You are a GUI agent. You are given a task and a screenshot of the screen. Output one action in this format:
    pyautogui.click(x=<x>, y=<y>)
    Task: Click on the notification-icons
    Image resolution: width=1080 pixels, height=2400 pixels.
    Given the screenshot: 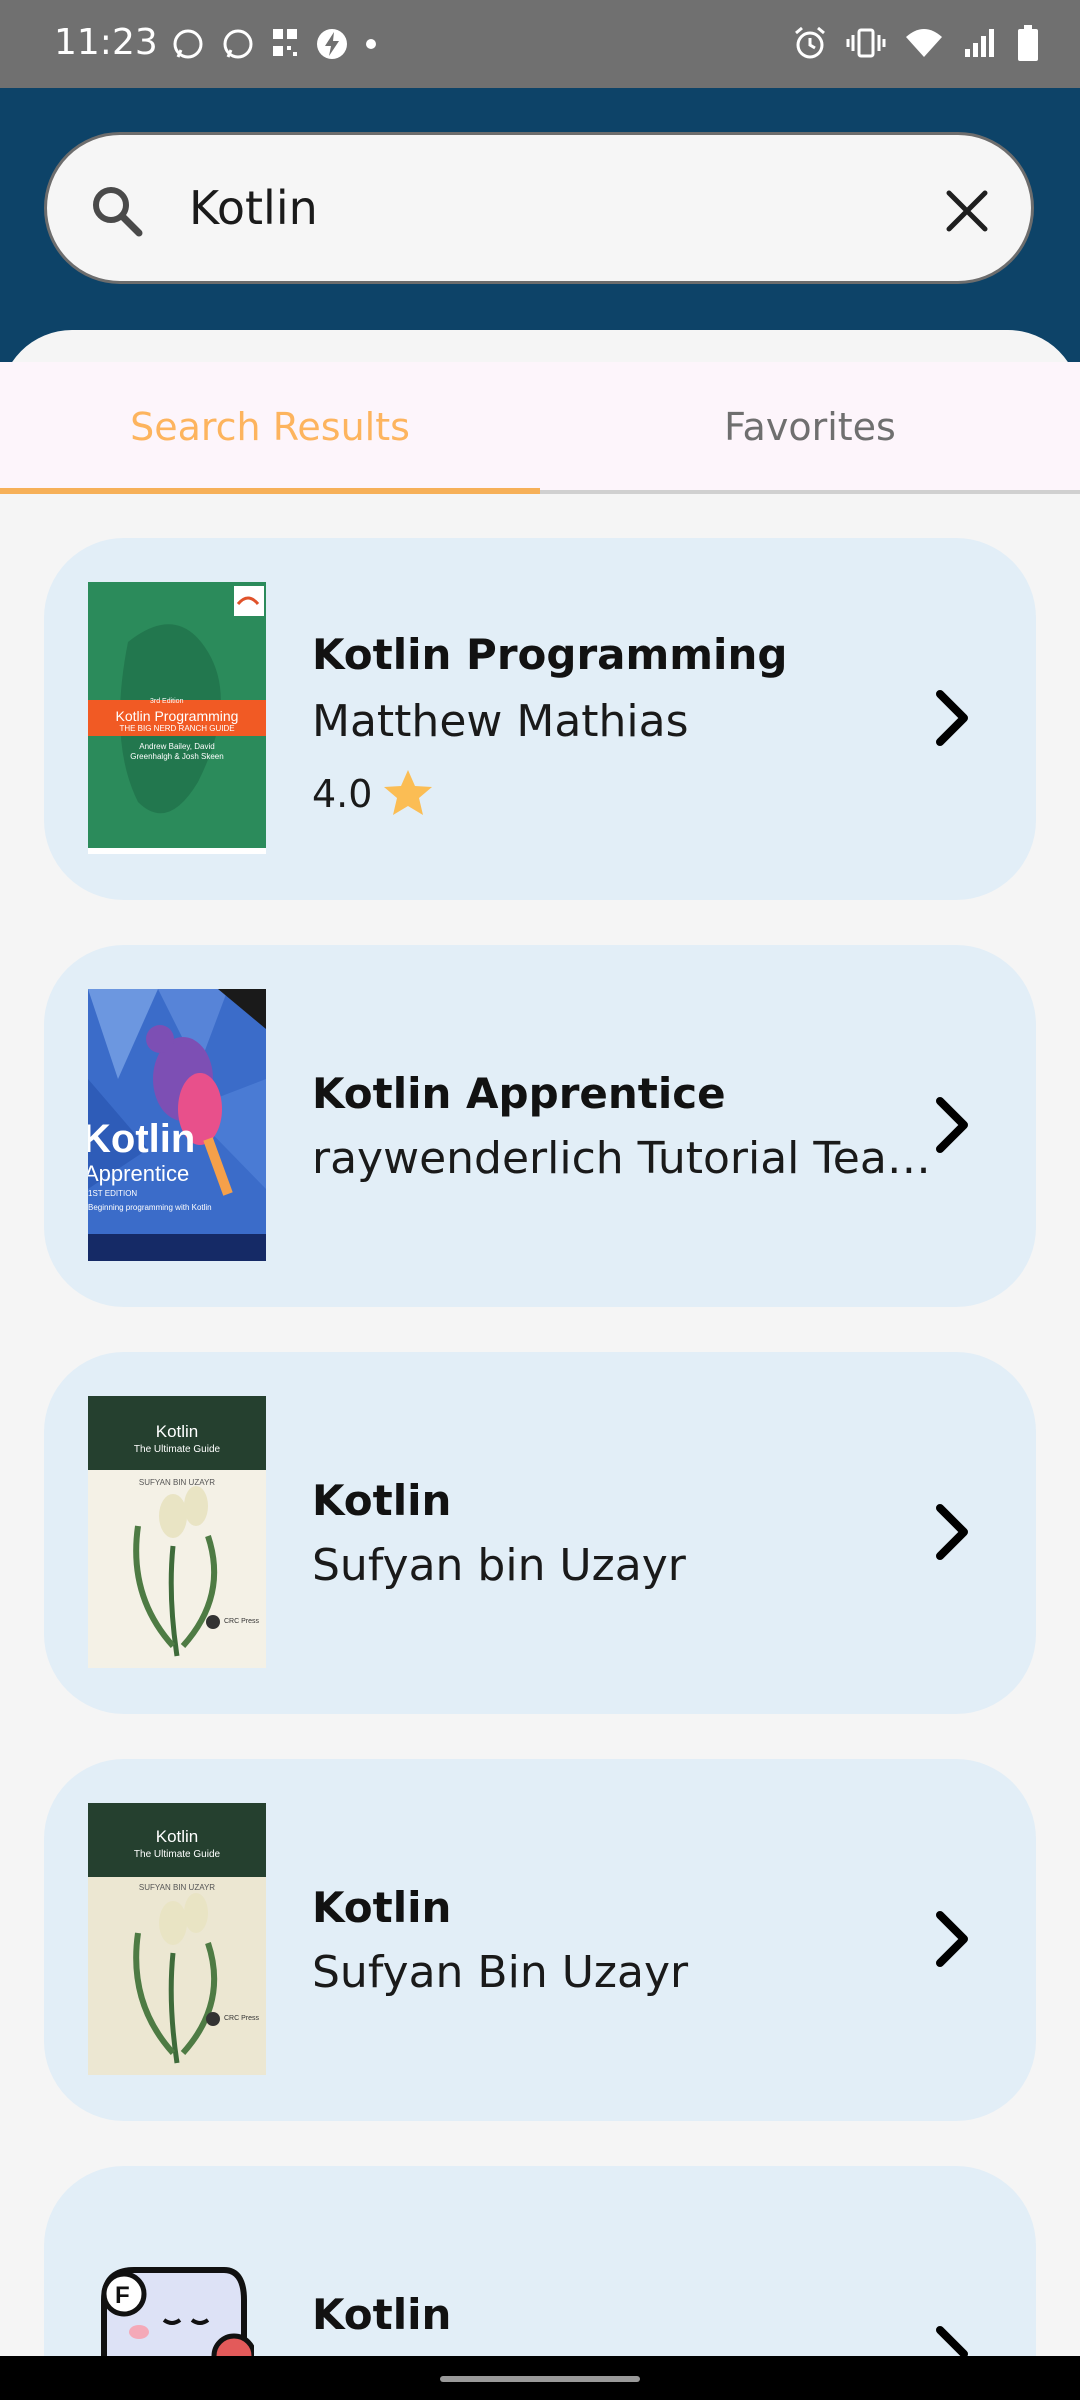 What is the action you would take?
    pyautogui.click(x=274, y=44)
    